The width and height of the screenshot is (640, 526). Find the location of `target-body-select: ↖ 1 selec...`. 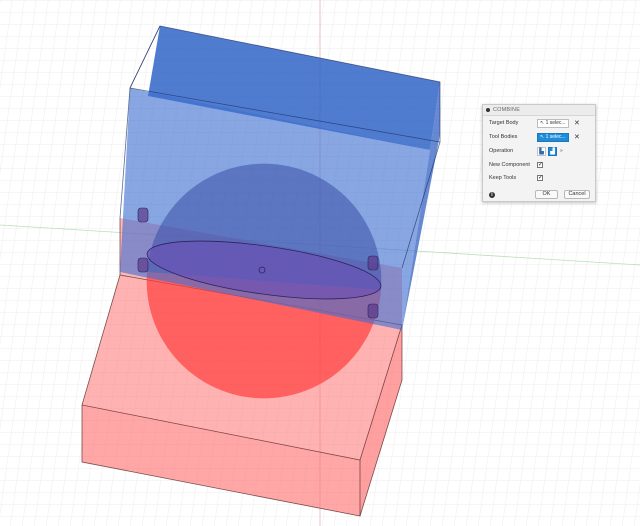

target-body-select: ↖ 1 selec... is located at coordinates (553, 123).